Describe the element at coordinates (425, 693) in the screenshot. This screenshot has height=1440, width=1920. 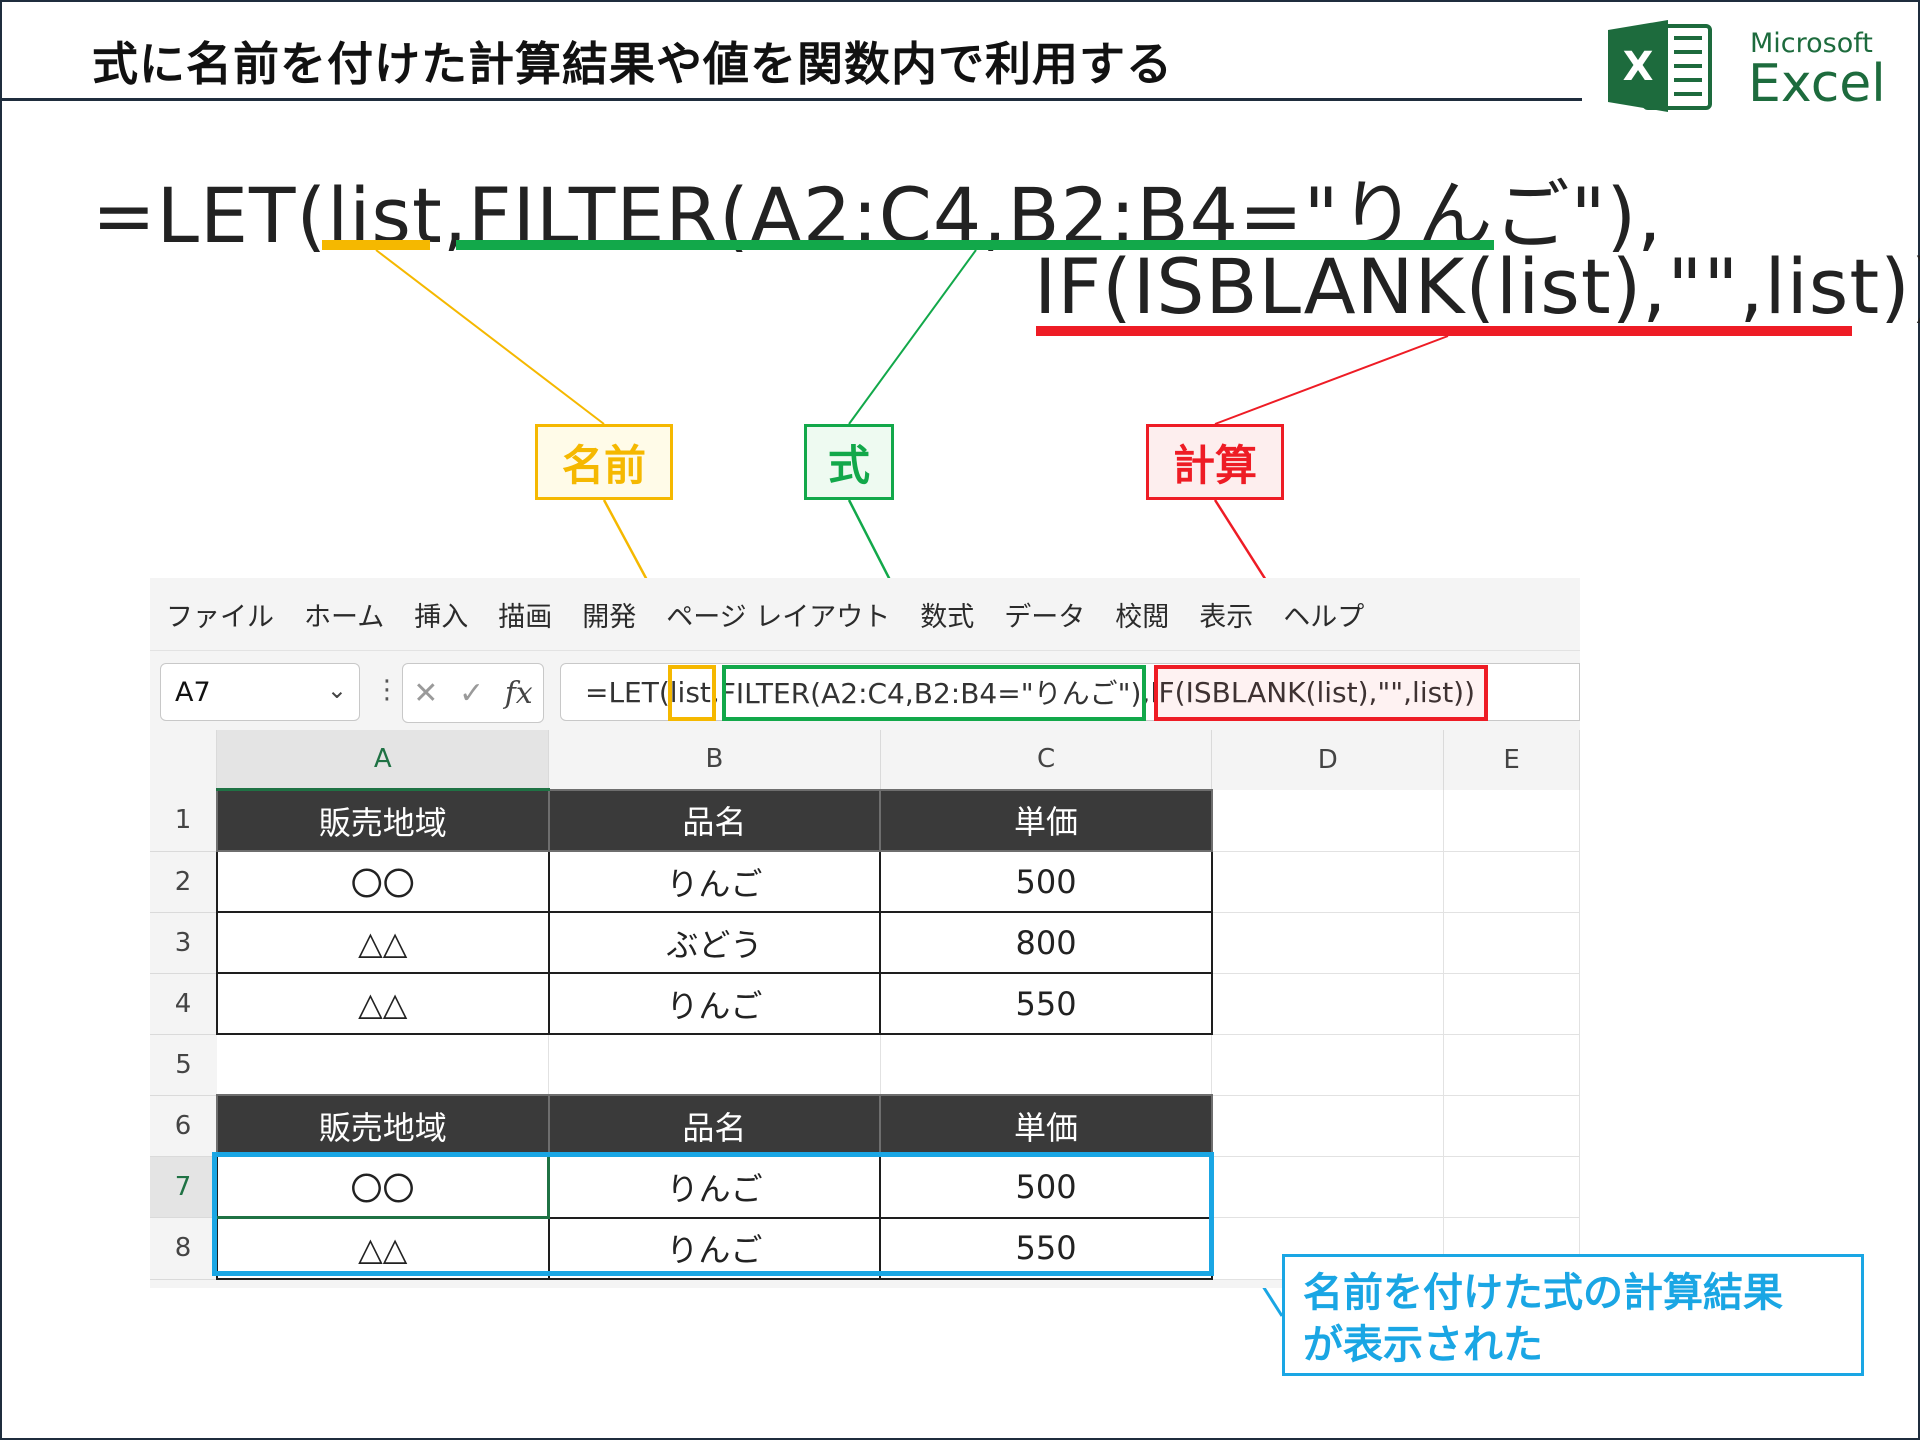
I see `cancel-icon: ✕` at that location.